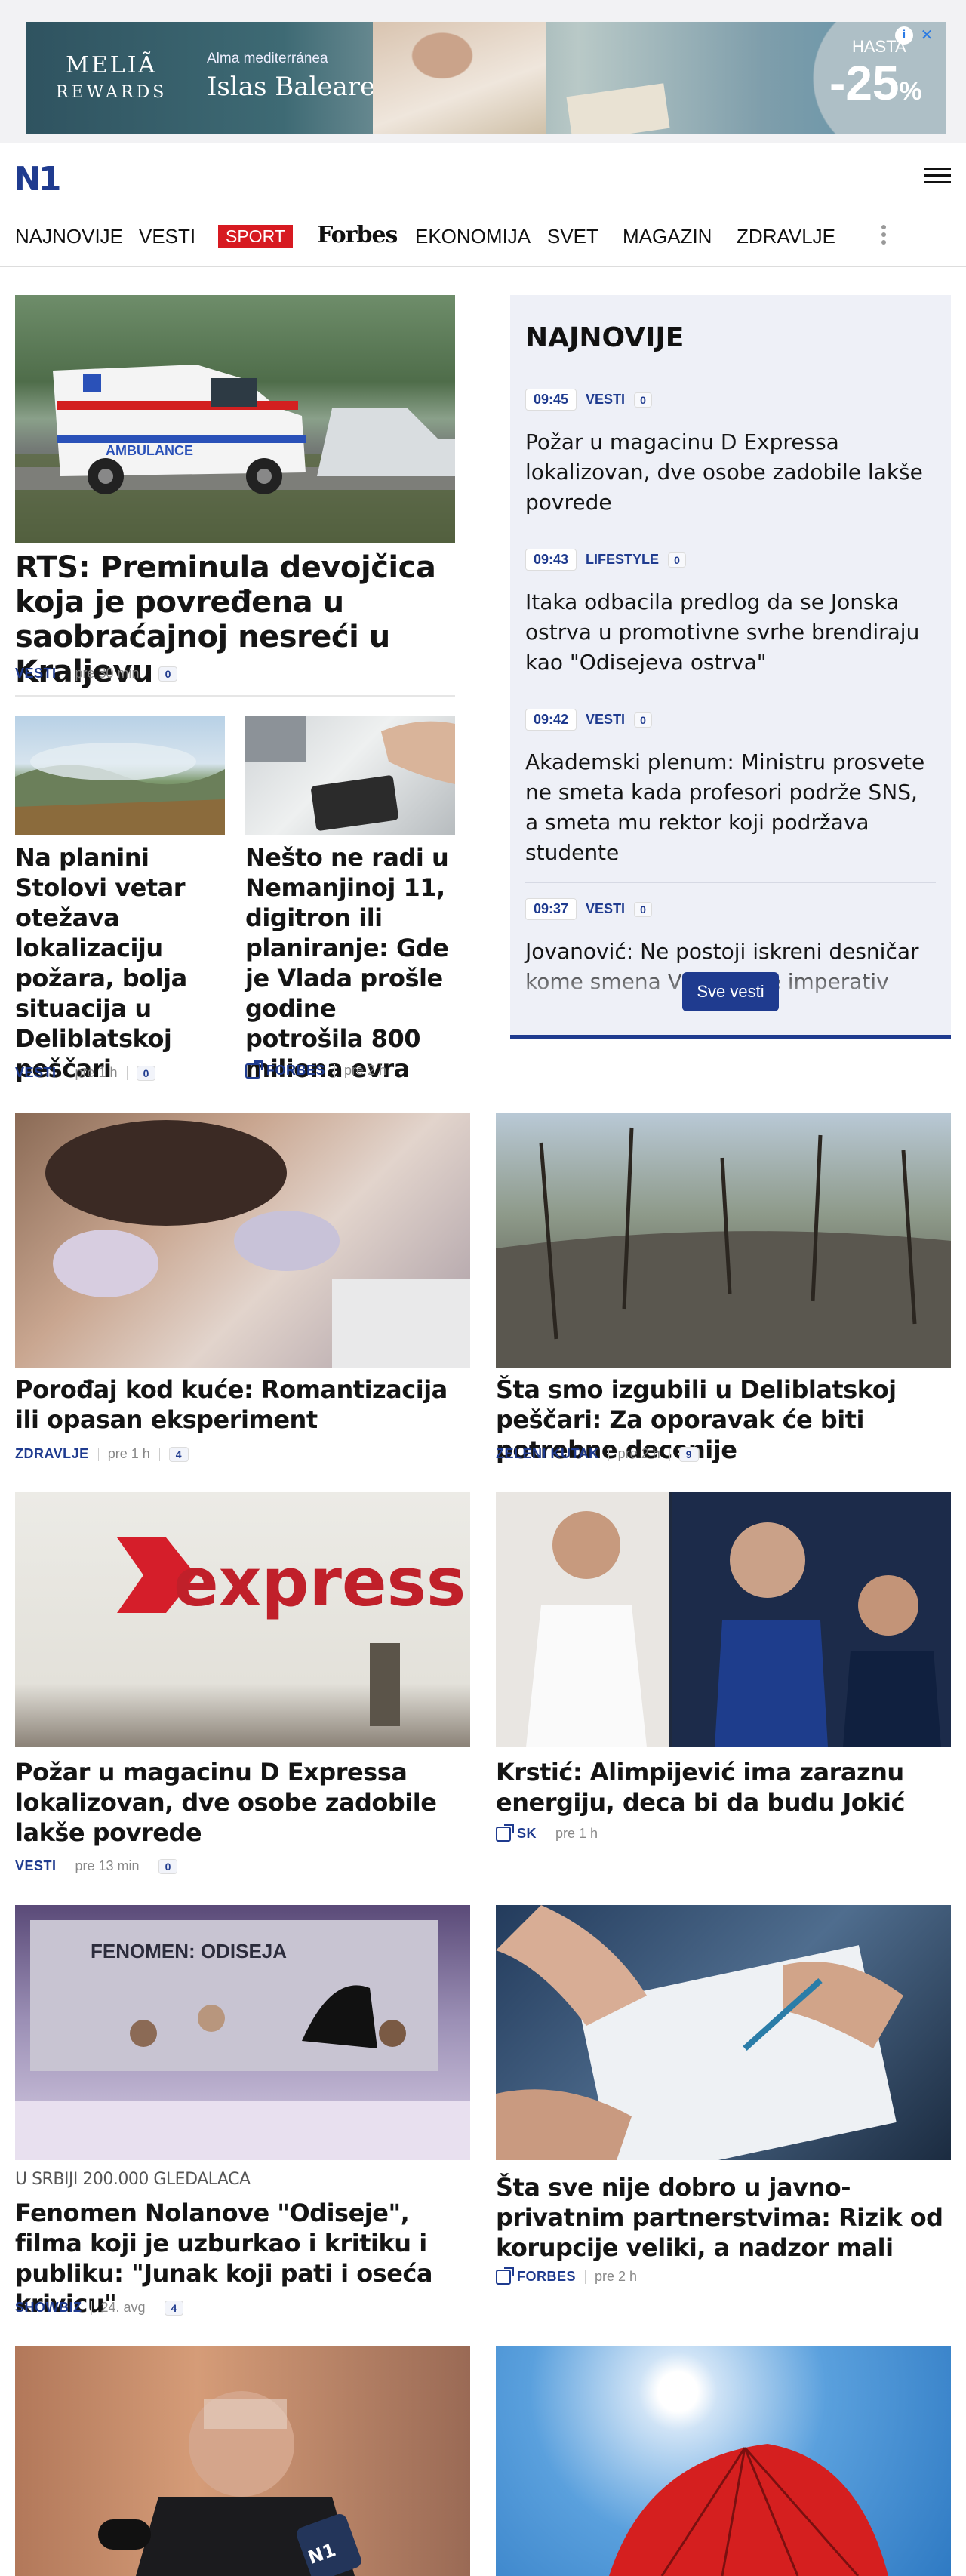  I want to click on grid-2-category: ZELENI KUTAK, so click(547, 1454).